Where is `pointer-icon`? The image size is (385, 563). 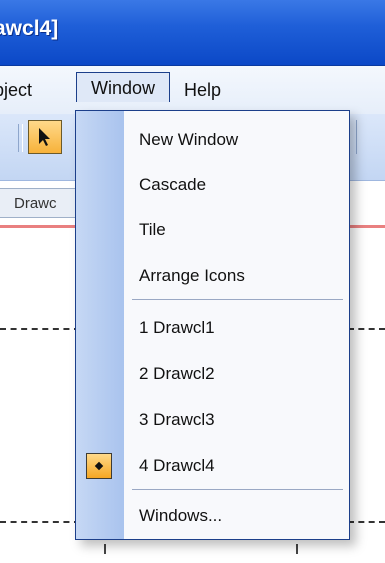
pointer-icon is located at coordinates (44, 137).